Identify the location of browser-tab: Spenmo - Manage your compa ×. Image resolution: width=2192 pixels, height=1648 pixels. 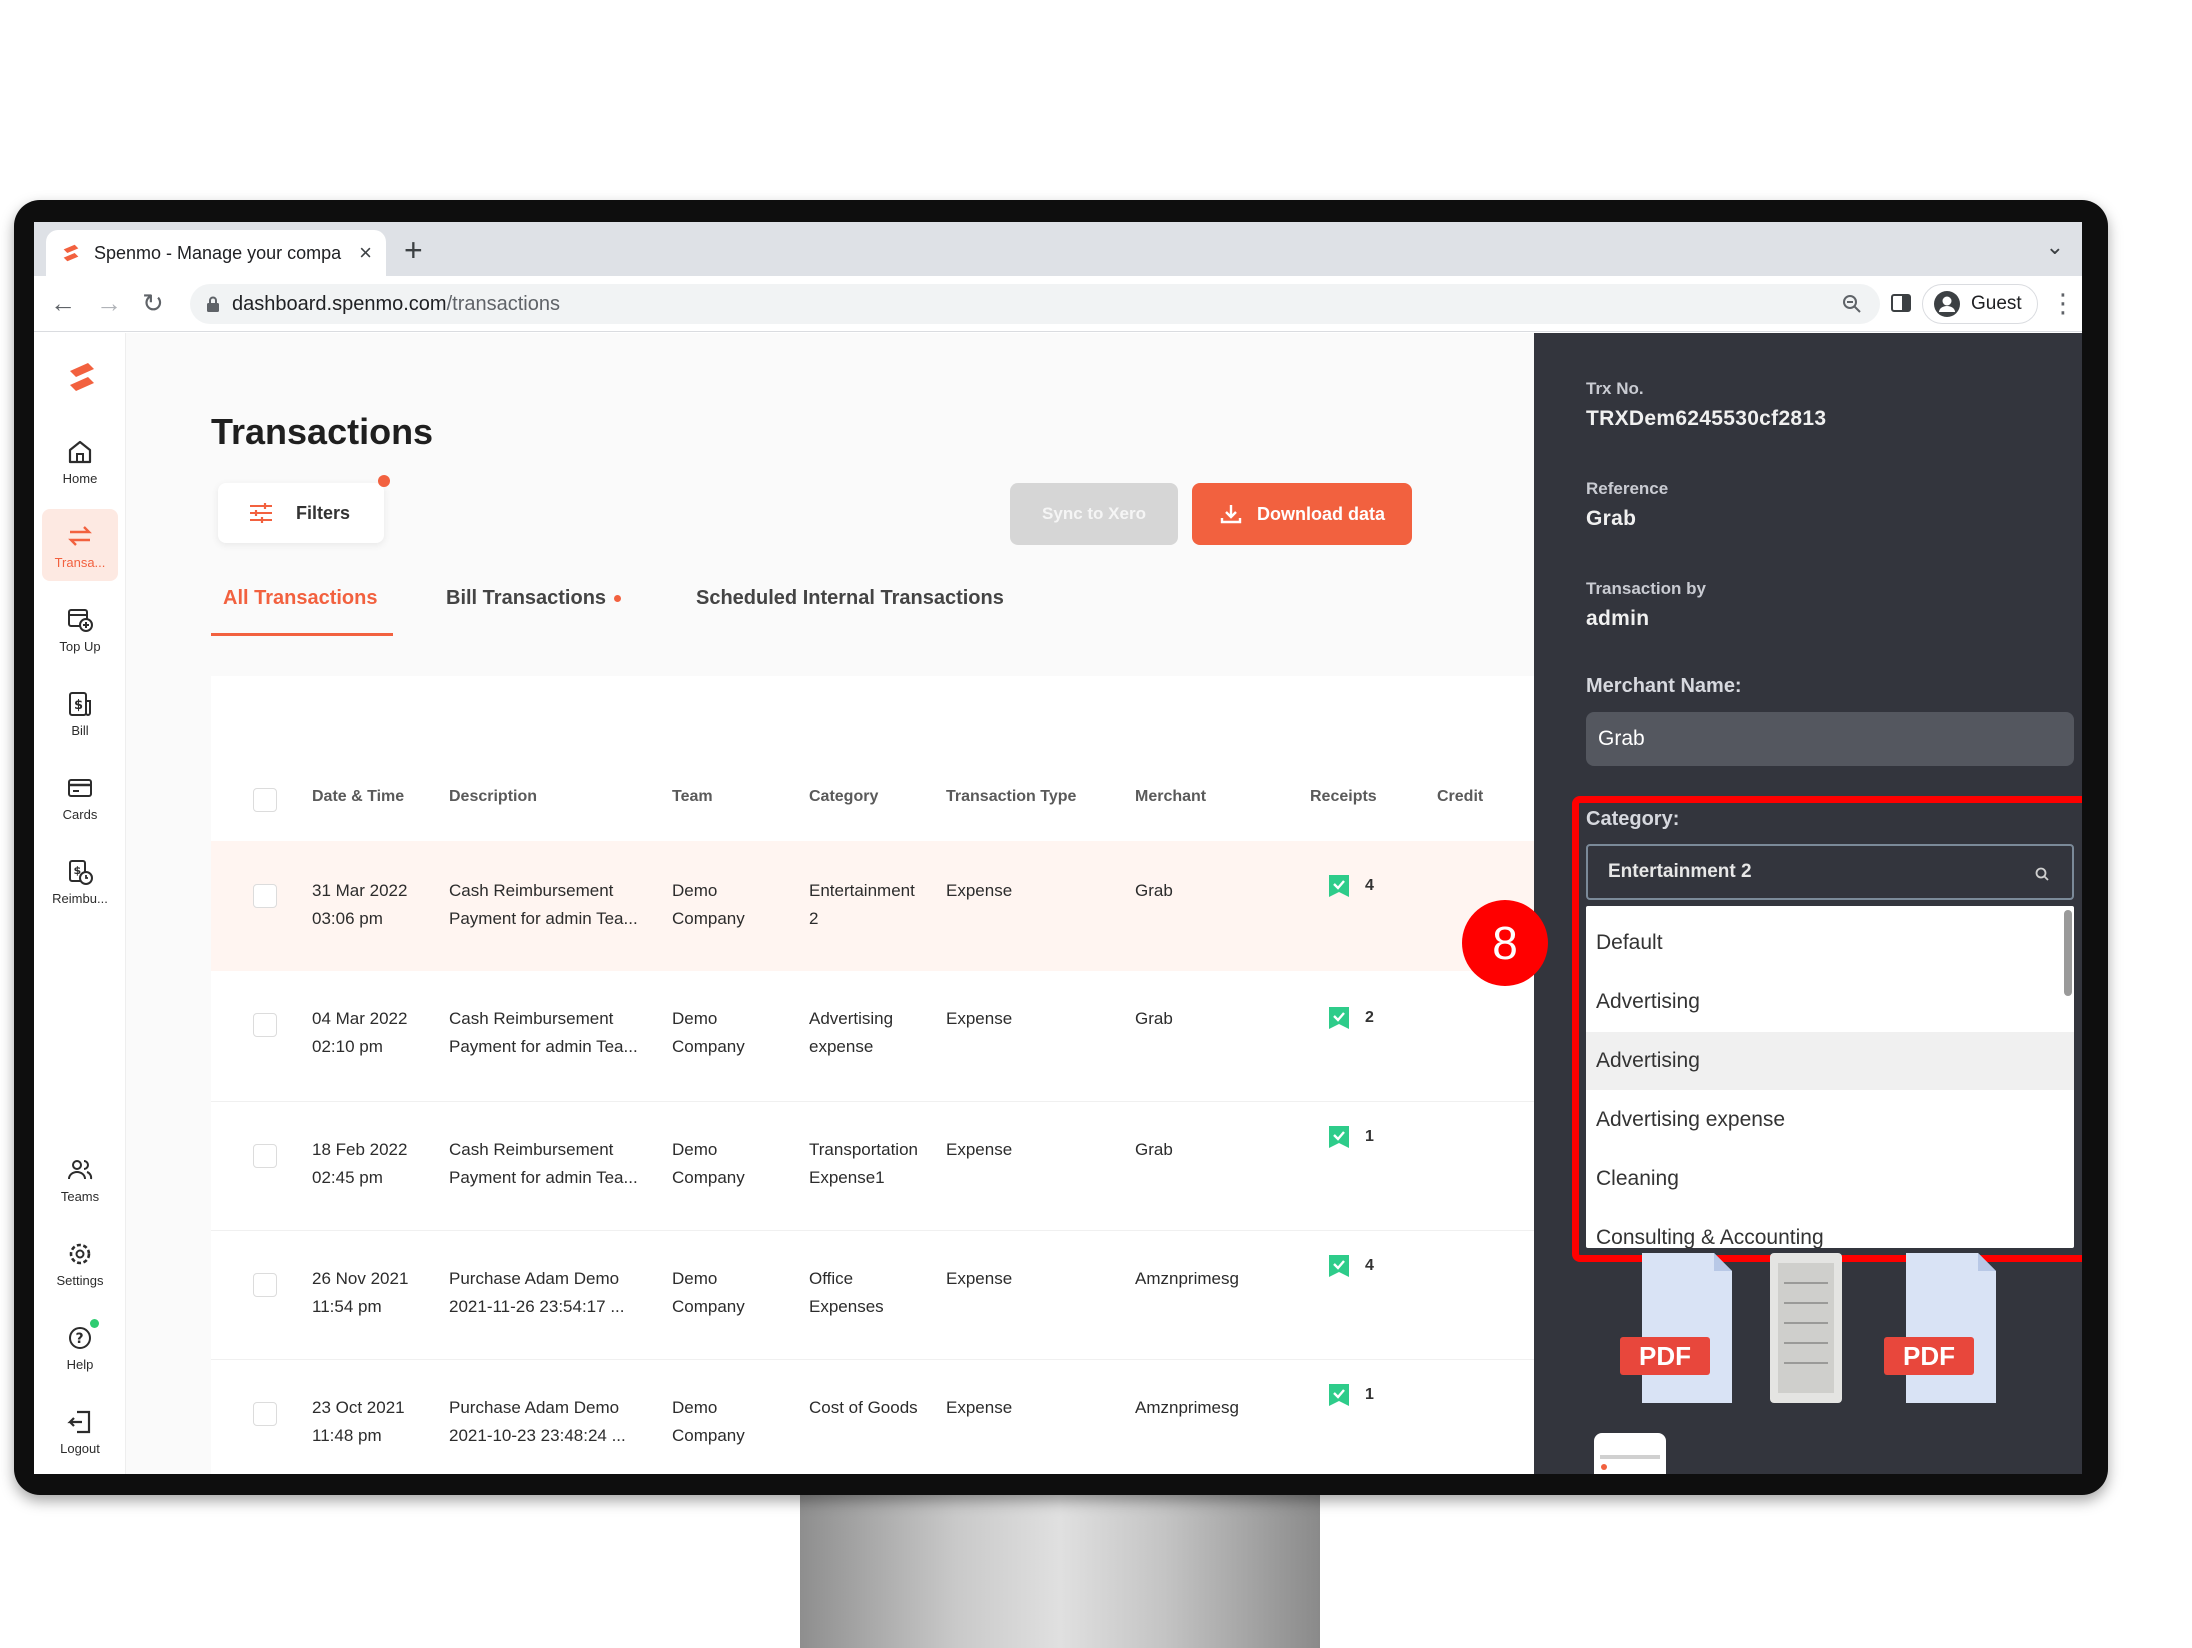
(216, 253).